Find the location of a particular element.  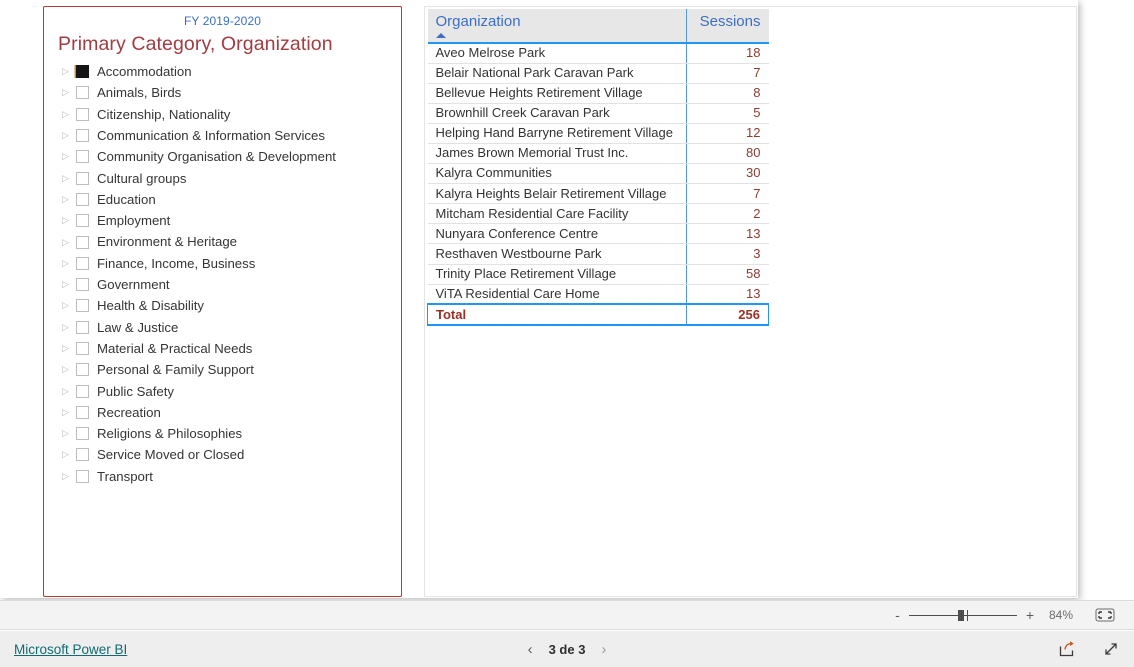

slicer-item: ▷ Law & Justice is located at coordinates (222, 327).